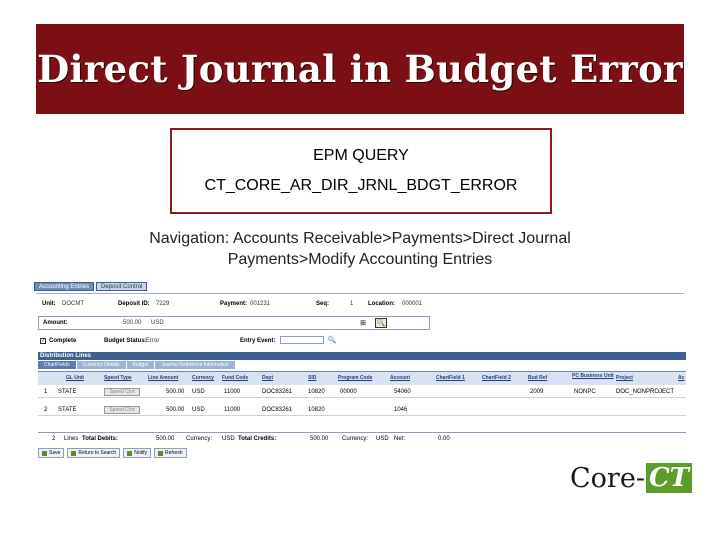  Describe the element at coordinates (624, 378) in the screenshot. I see `col-project: Project` at that location.